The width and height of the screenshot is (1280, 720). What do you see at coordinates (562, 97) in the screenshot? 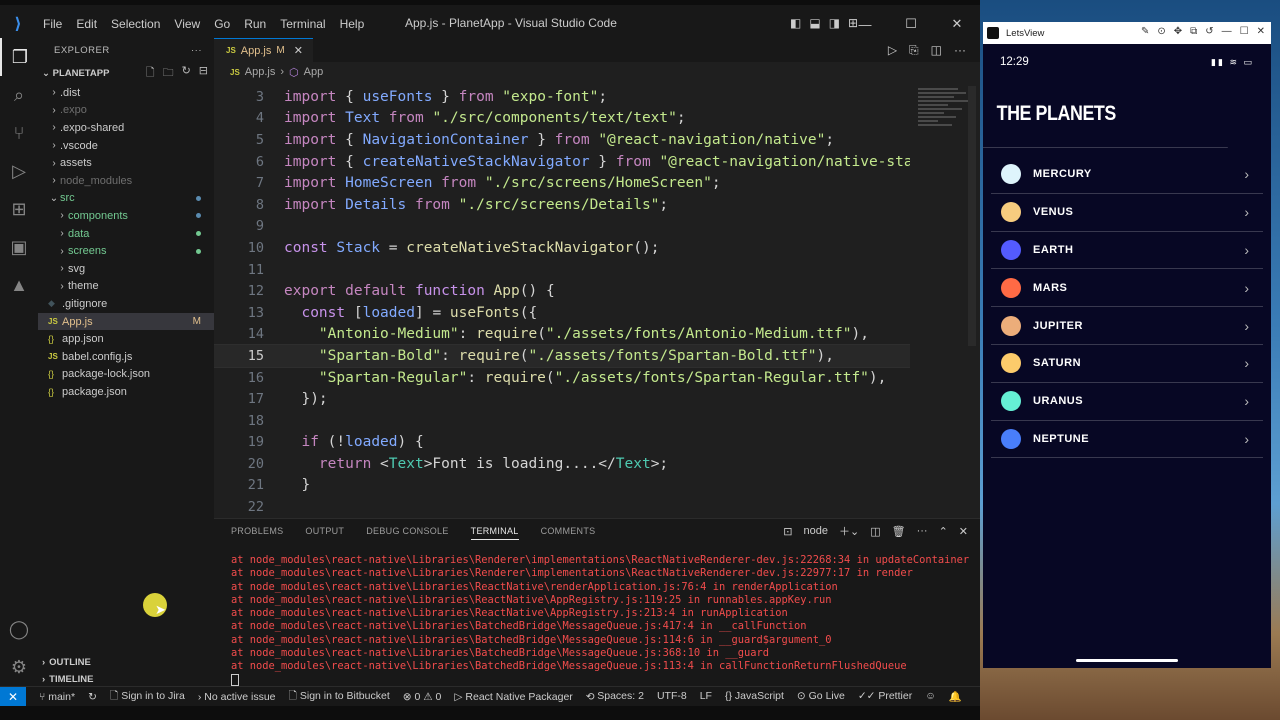
I see `code-line: 3 import { useFonts } from "expo-font";` at bounding box center [562, 97].